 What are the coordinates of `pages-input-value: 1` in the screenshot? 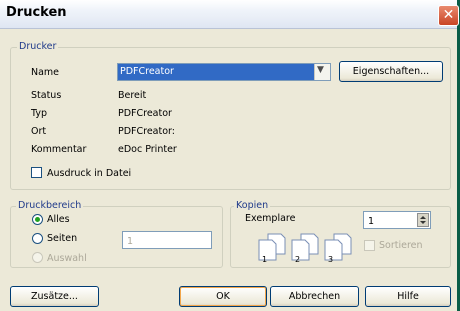 It's located at (130, 241).